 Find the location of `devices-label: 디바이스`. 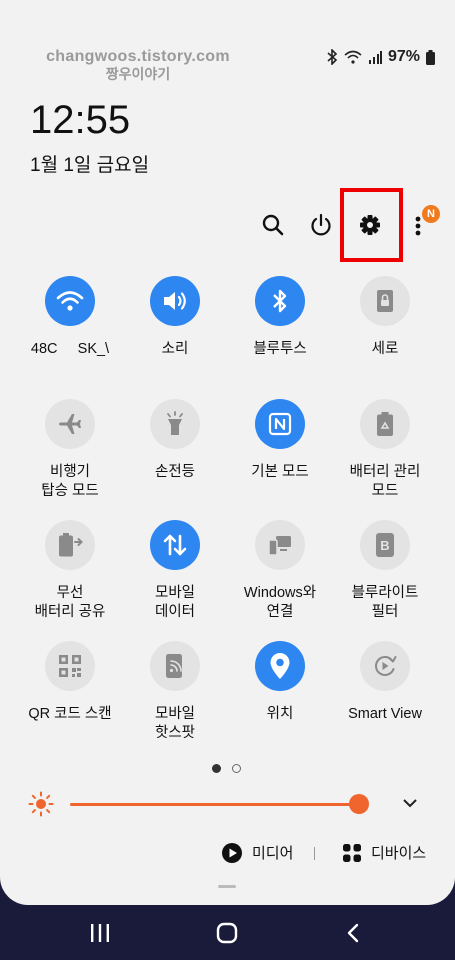

devices-label: 디바이스 is located at coordinates (399, 853).